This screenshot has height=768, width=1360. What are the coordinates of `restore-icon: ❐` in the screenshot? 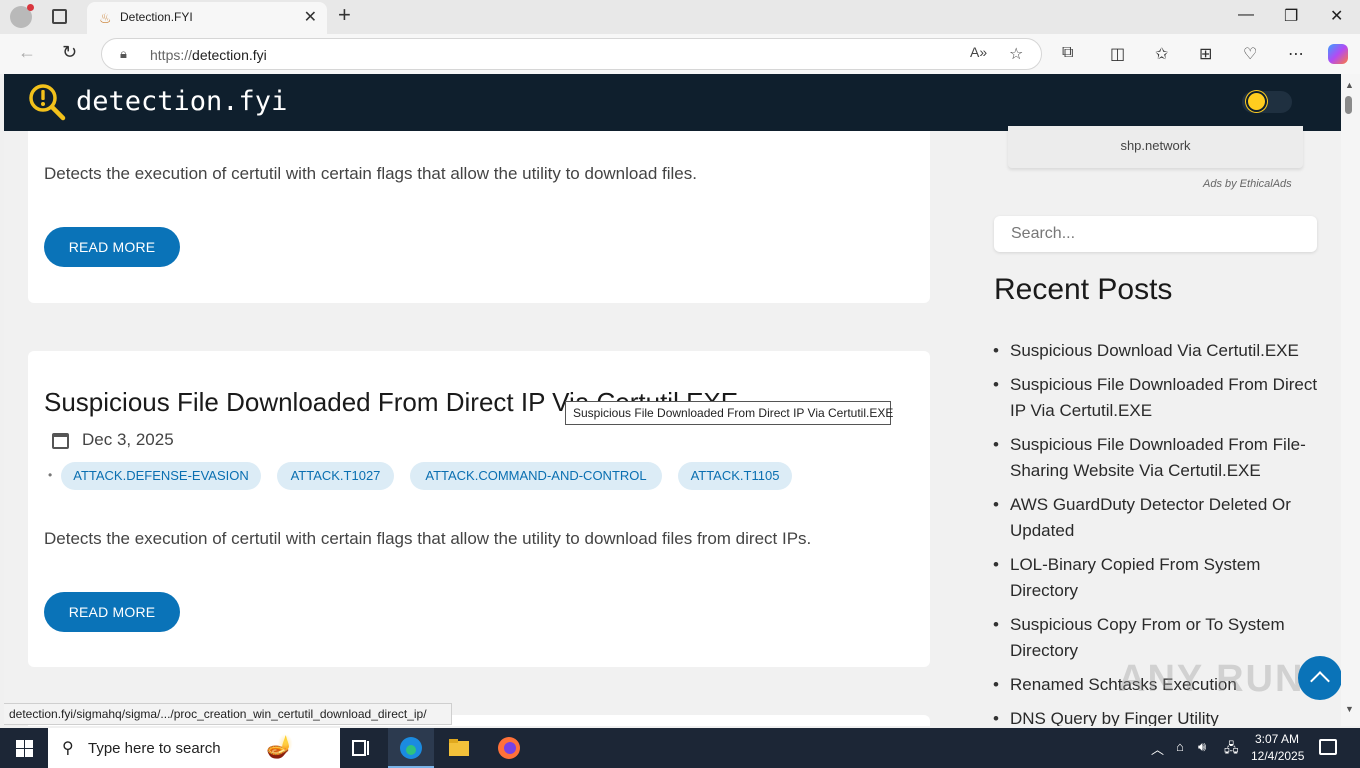 It's located at (1291, 16).